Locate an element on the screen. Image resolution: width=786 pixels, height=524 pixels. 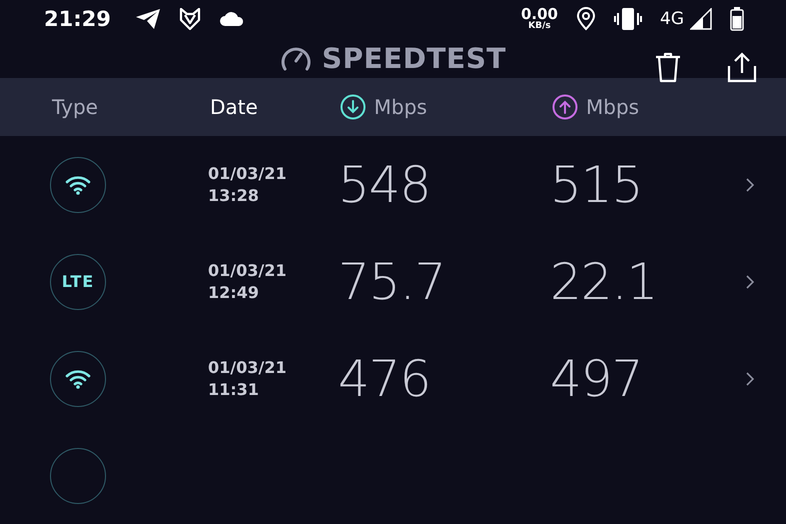
location-pin-icon is located at coordinates (586, 19).